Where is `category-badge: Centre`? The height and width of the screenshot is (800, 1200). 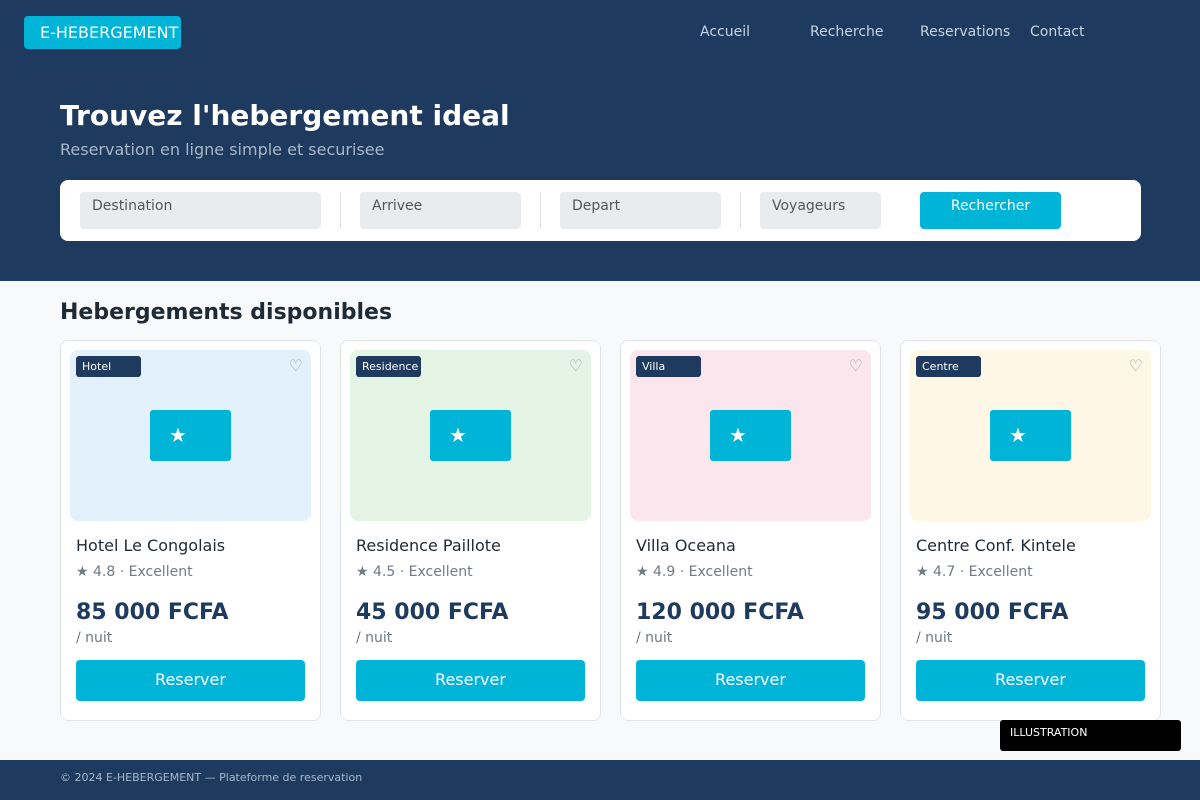
category-badge: Centre is located at coordinates (948, 366).